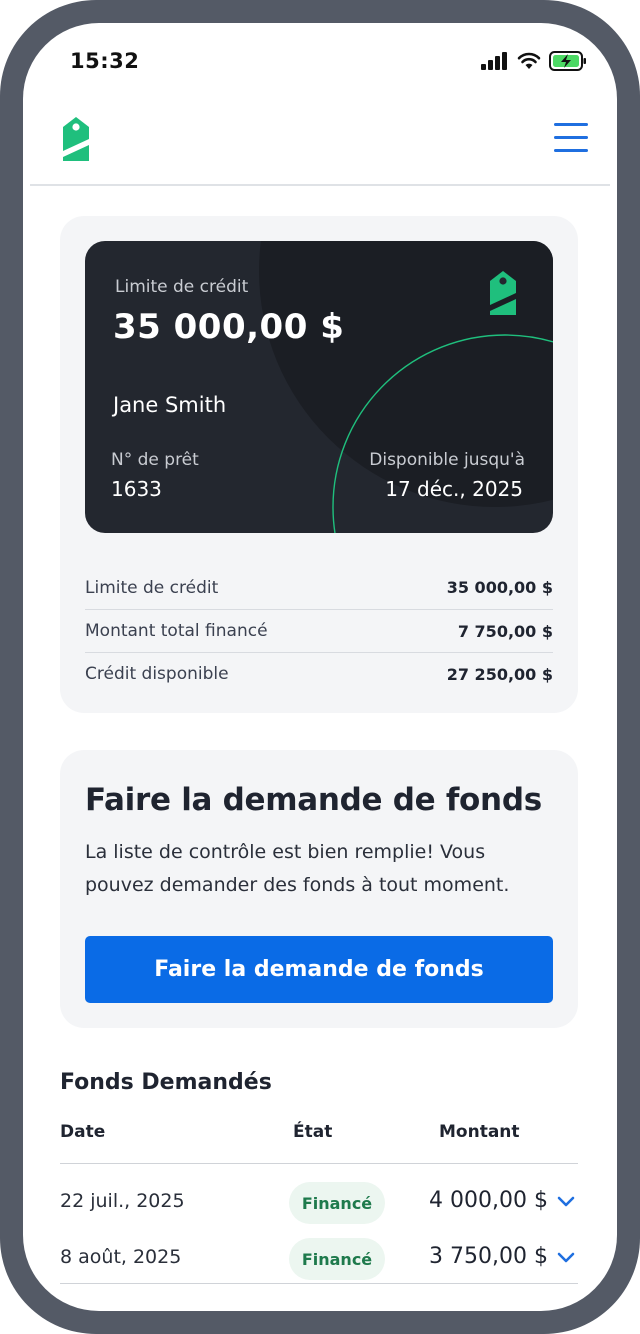 The image size is (640, 1334). I want to click on column-header-date: Date, so click(83, 1132).